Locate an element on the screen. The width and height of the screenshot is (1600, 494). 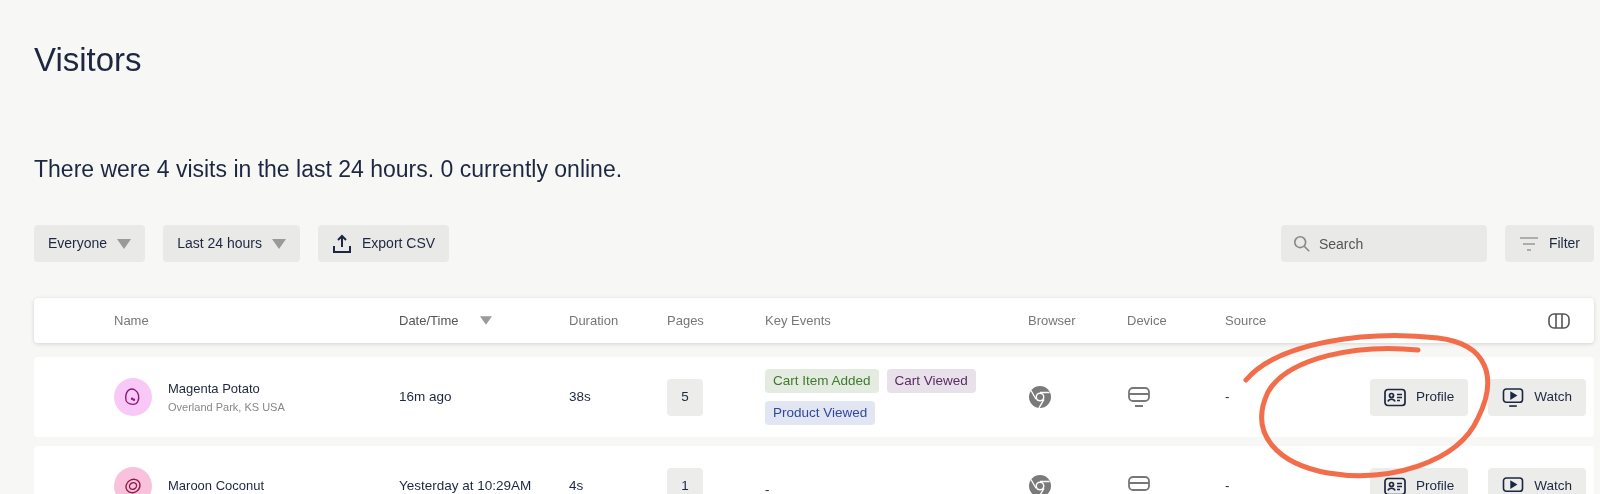
column-header: Source is located at coordinates (1246, 320).